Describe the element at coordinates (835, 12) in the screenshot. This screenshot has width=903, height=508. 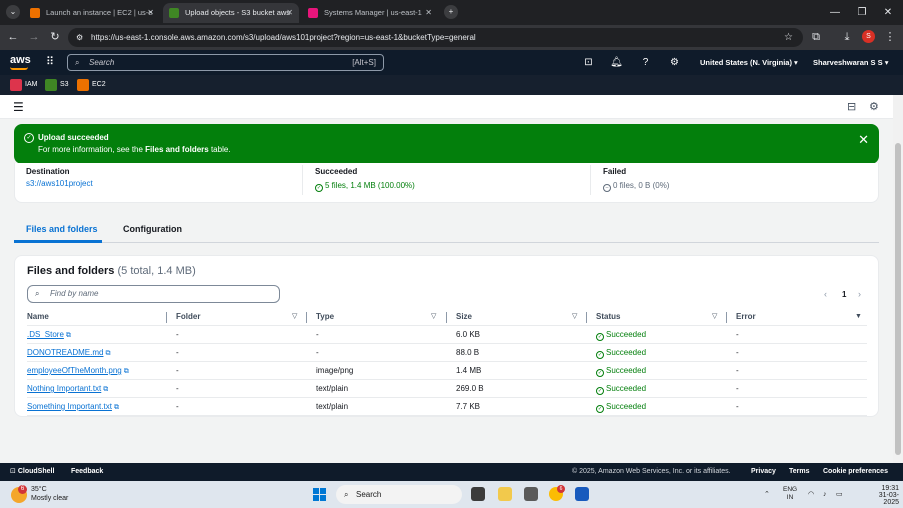
I see `minimize-icon: —` at that location.